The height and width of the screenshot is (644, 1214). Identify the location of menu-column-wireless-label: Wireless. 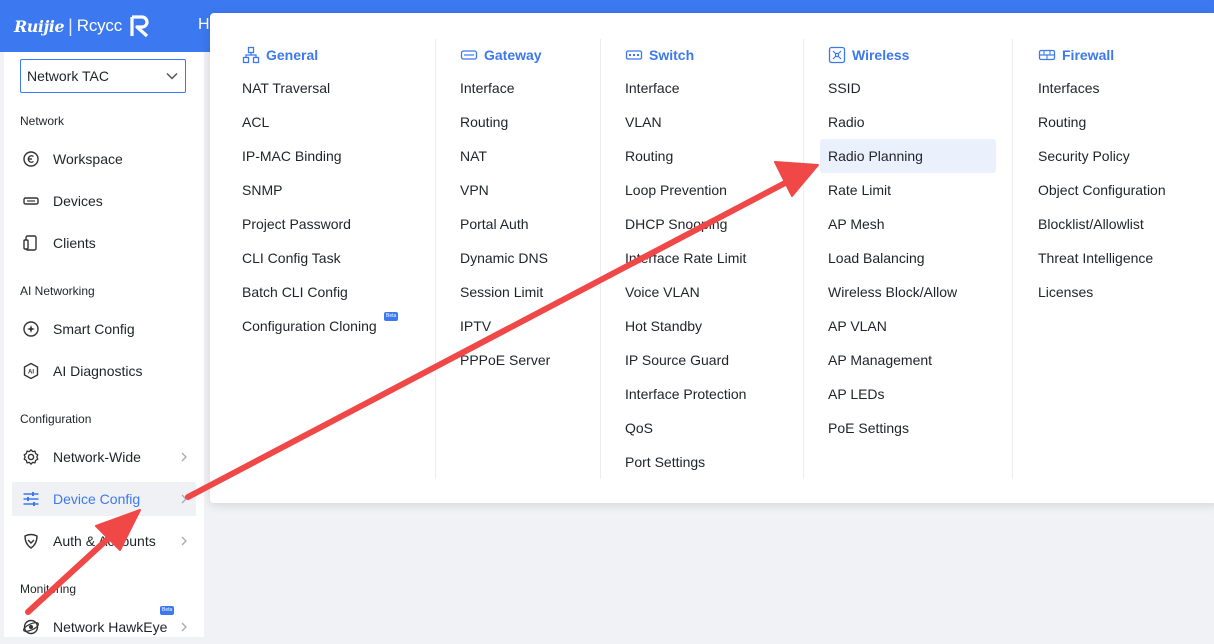
(881, 55).